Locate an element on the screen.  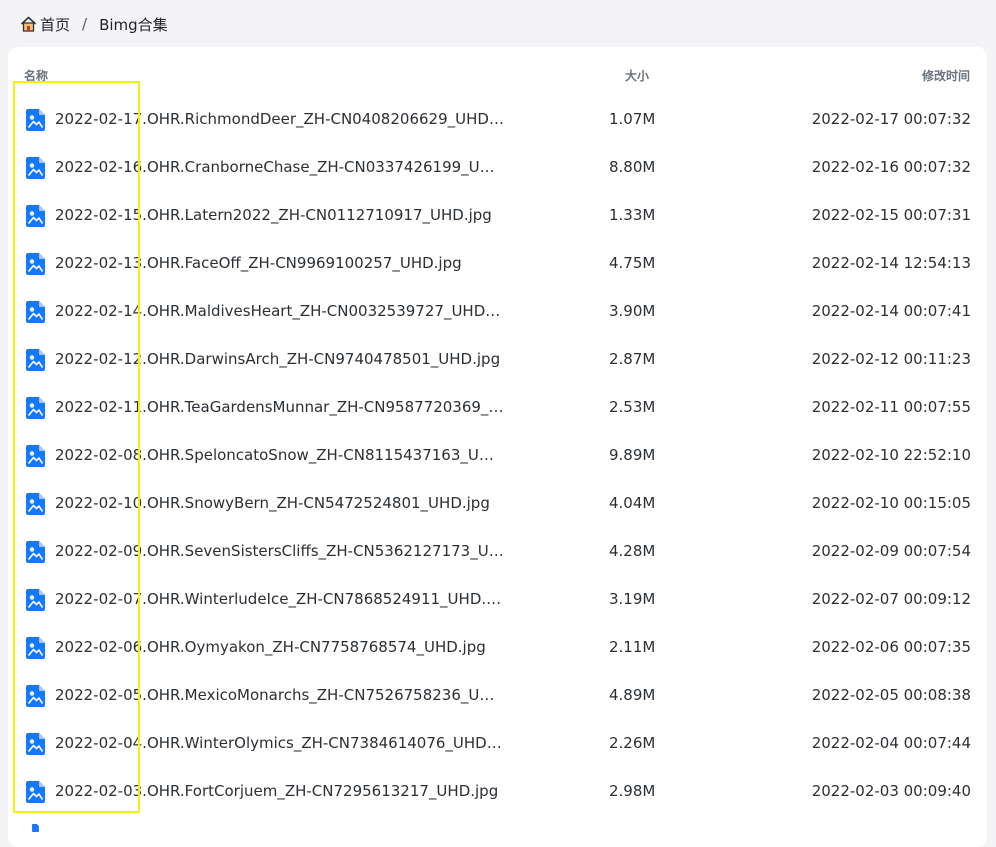
file-size: 1.07M is located at coordinates (632, 119).